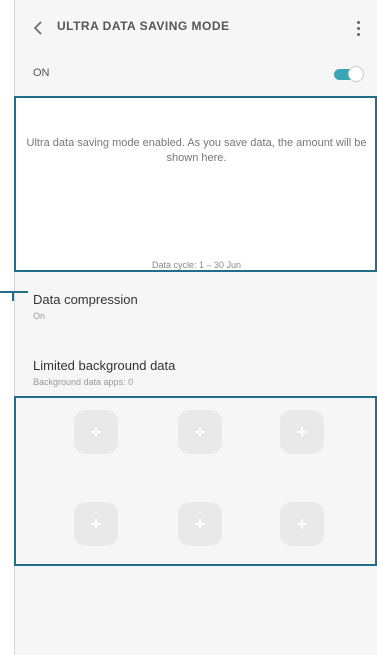 The height and width of the screenshot is (655, 377). Describe the element at coordinates (13, 296) in the screenshot. I see `compression-callout-connector` at that location.